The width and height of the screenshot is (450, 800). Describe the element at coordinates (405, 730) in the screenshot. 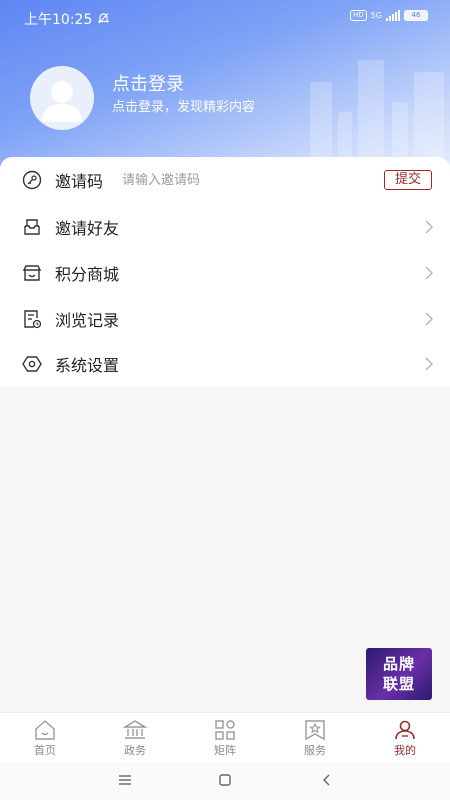

I see `user-icon` at that location.